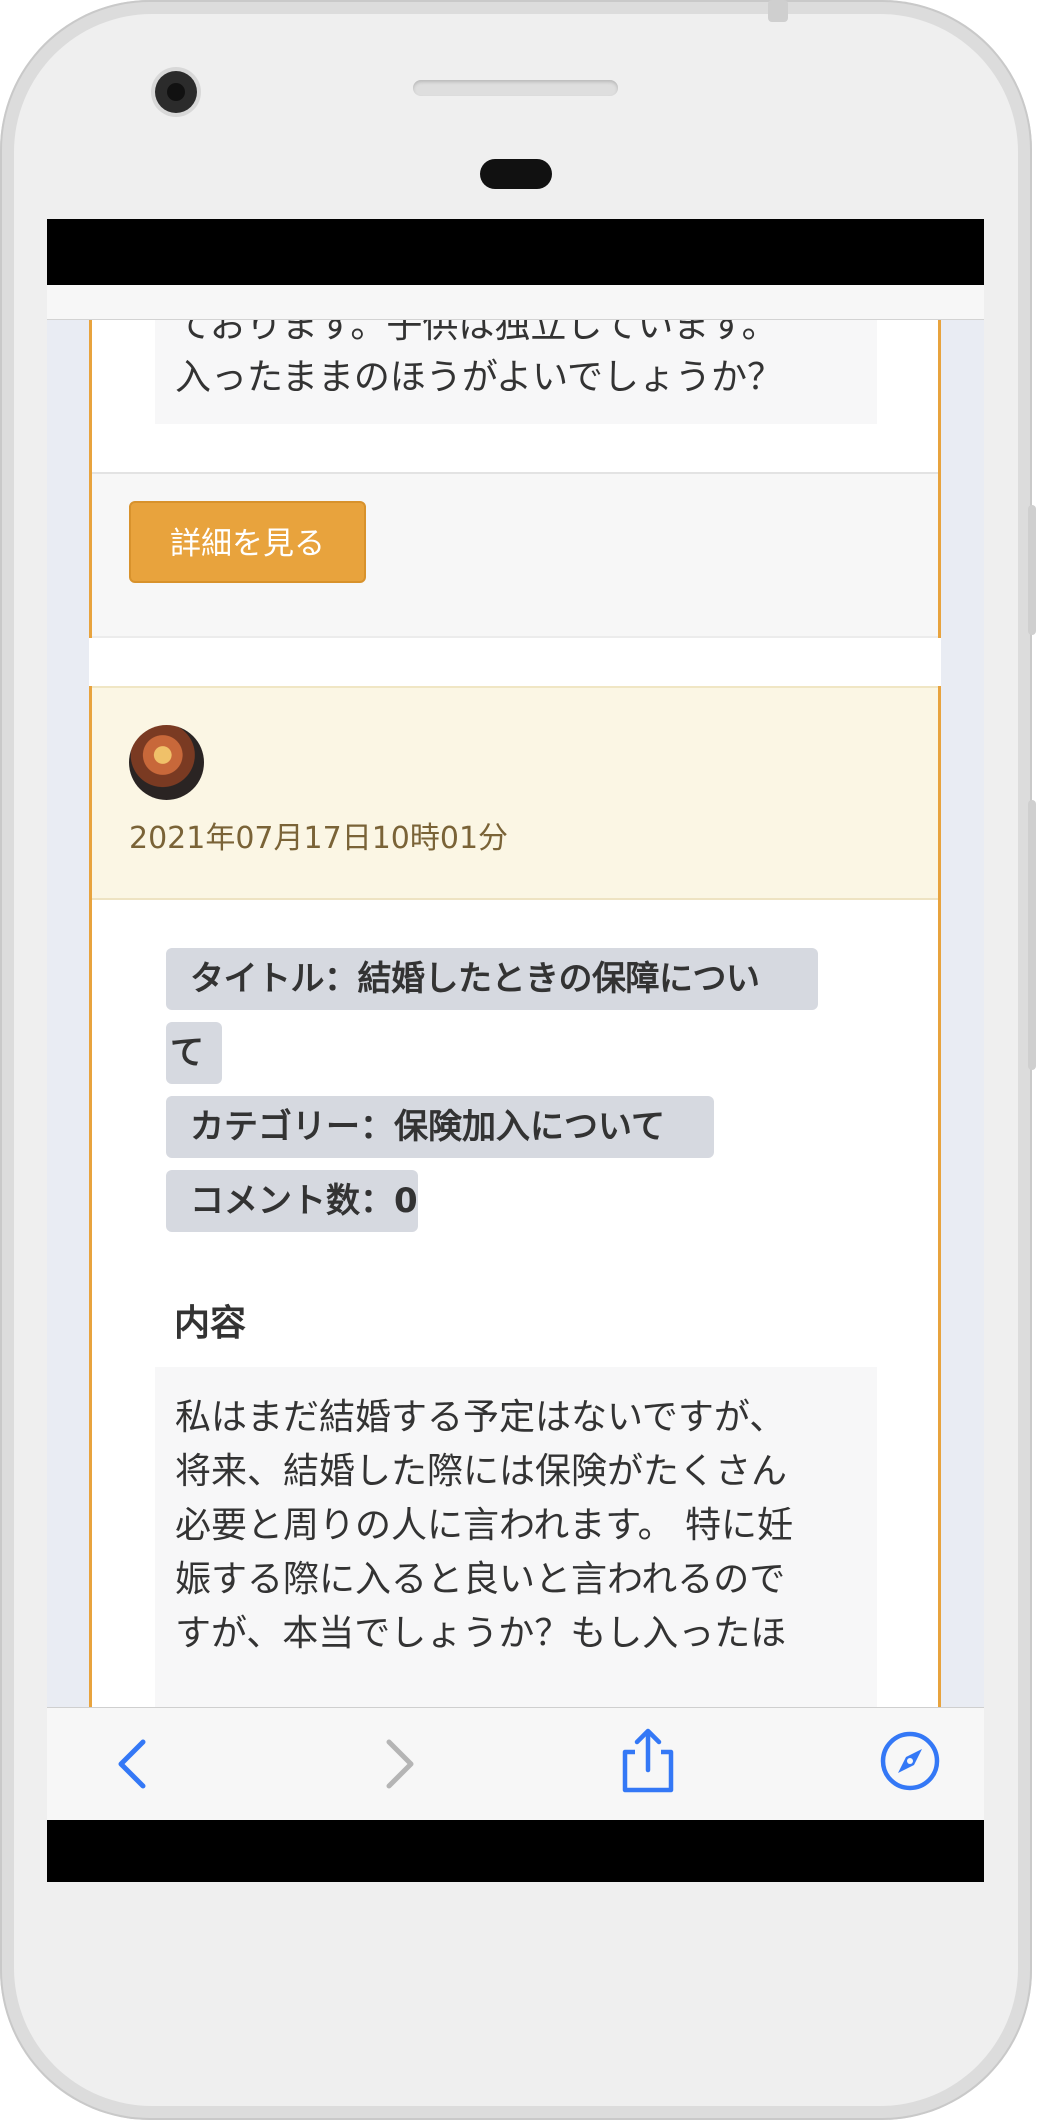  Describe the element at coordinates (515, 555) in the screenshot. I see `card-footer: 詳細を見る` at that location.